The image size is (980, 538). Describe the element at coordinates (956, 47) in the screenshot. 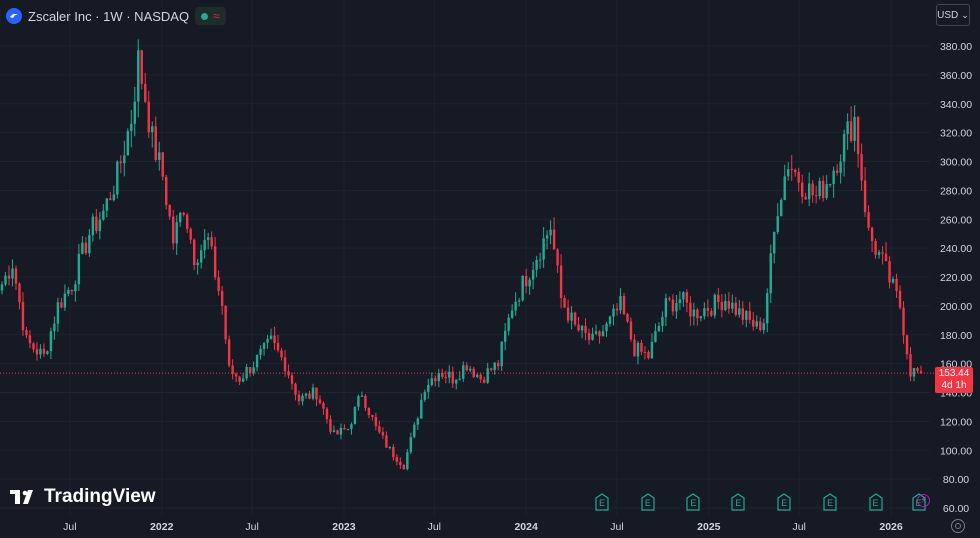

I see `y-tick-label: 380.00` at that location.